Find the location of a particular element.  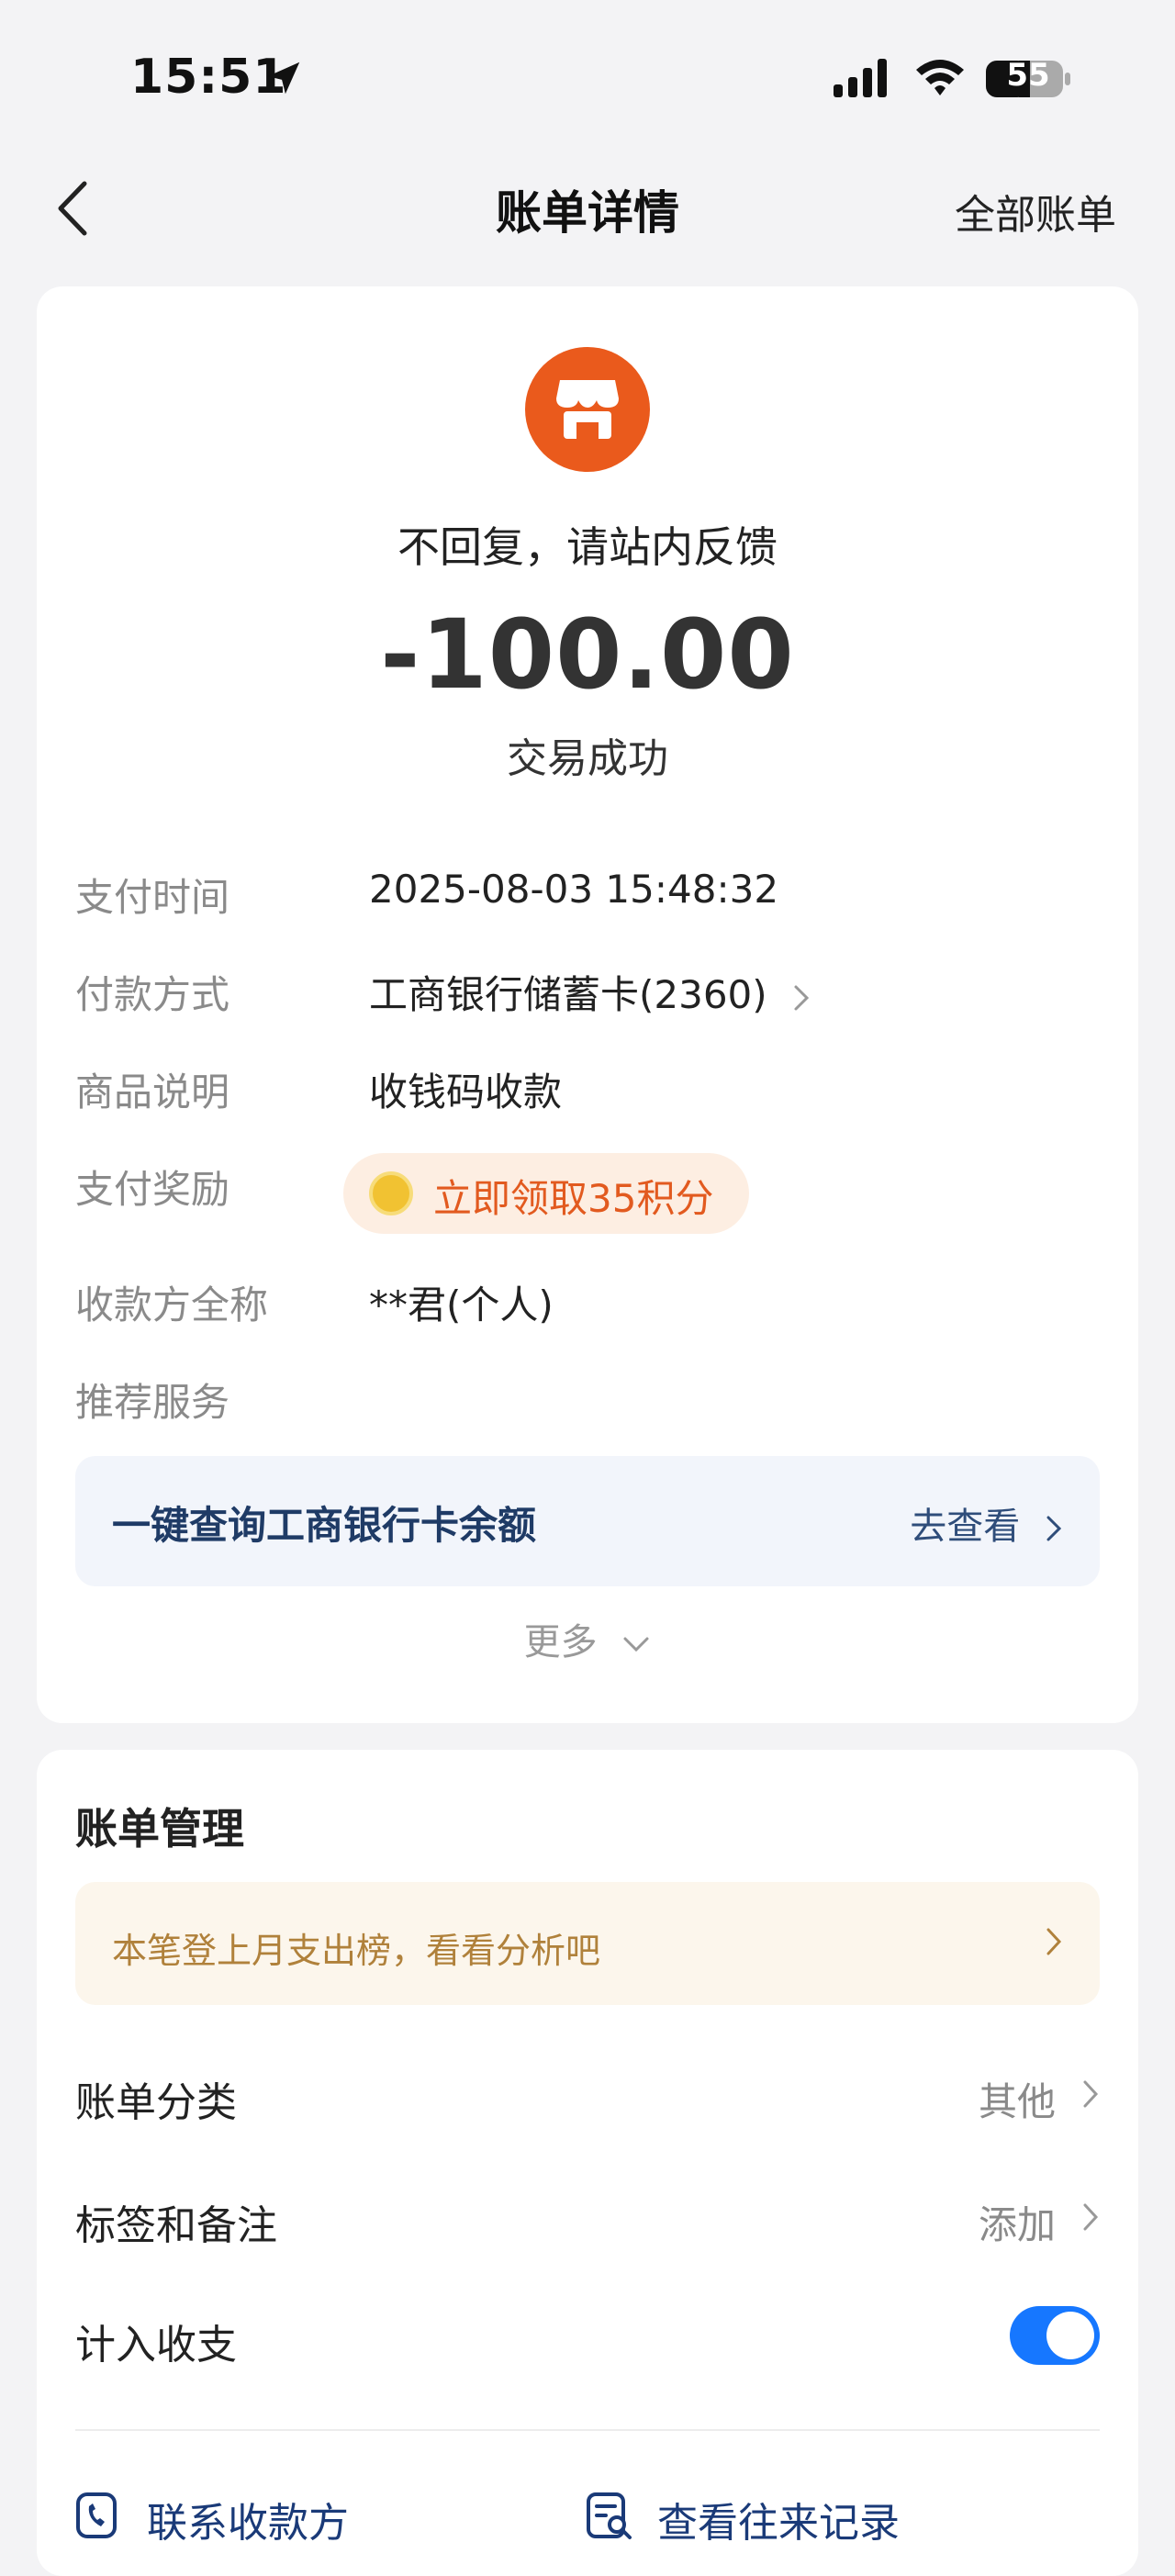

phone-chat-icon is located at coordinates (96, 2515).